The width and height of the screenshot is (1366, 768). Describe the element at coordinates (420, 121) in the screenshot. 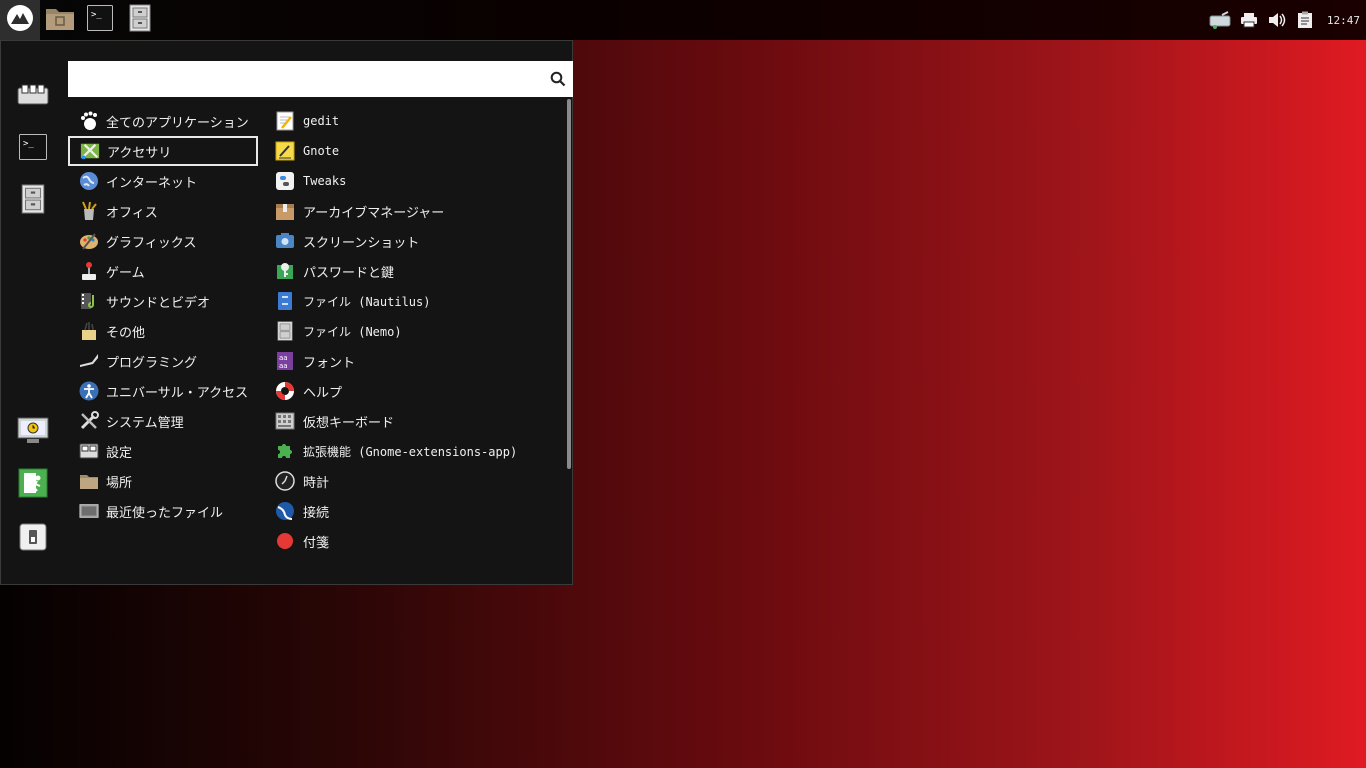

I see `app-gedit: gedit` at that location.